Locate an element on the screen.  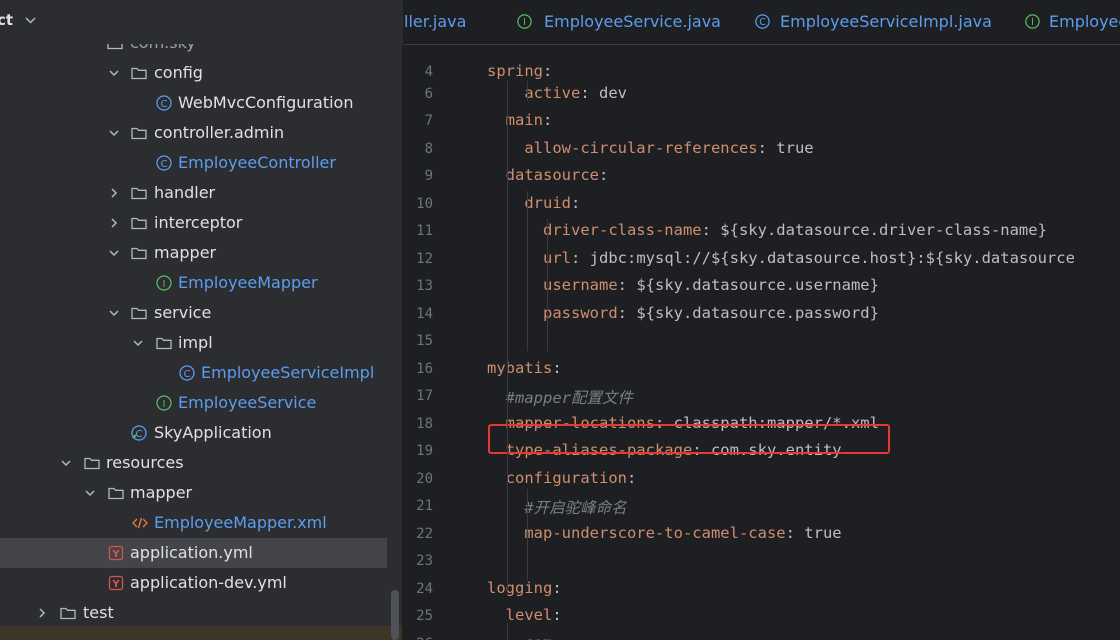
tree-item-label: resources is located at coordinates (145, 462).